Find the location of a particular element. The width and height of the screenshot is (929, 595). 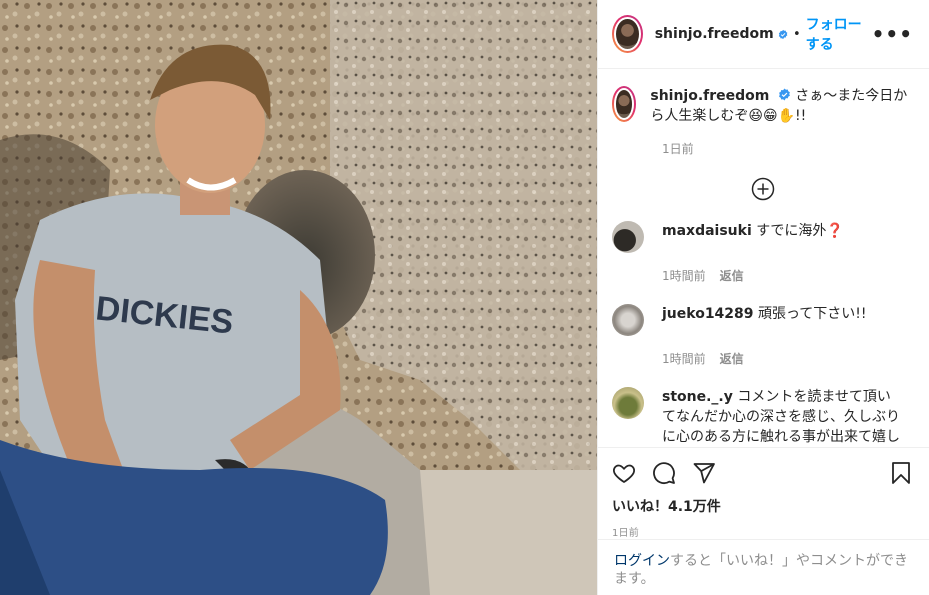

caption: shinjo.freedom さぁ〜また今日から人生楽しむぞ😆😁✋!! is located at coordinates (762, 106).